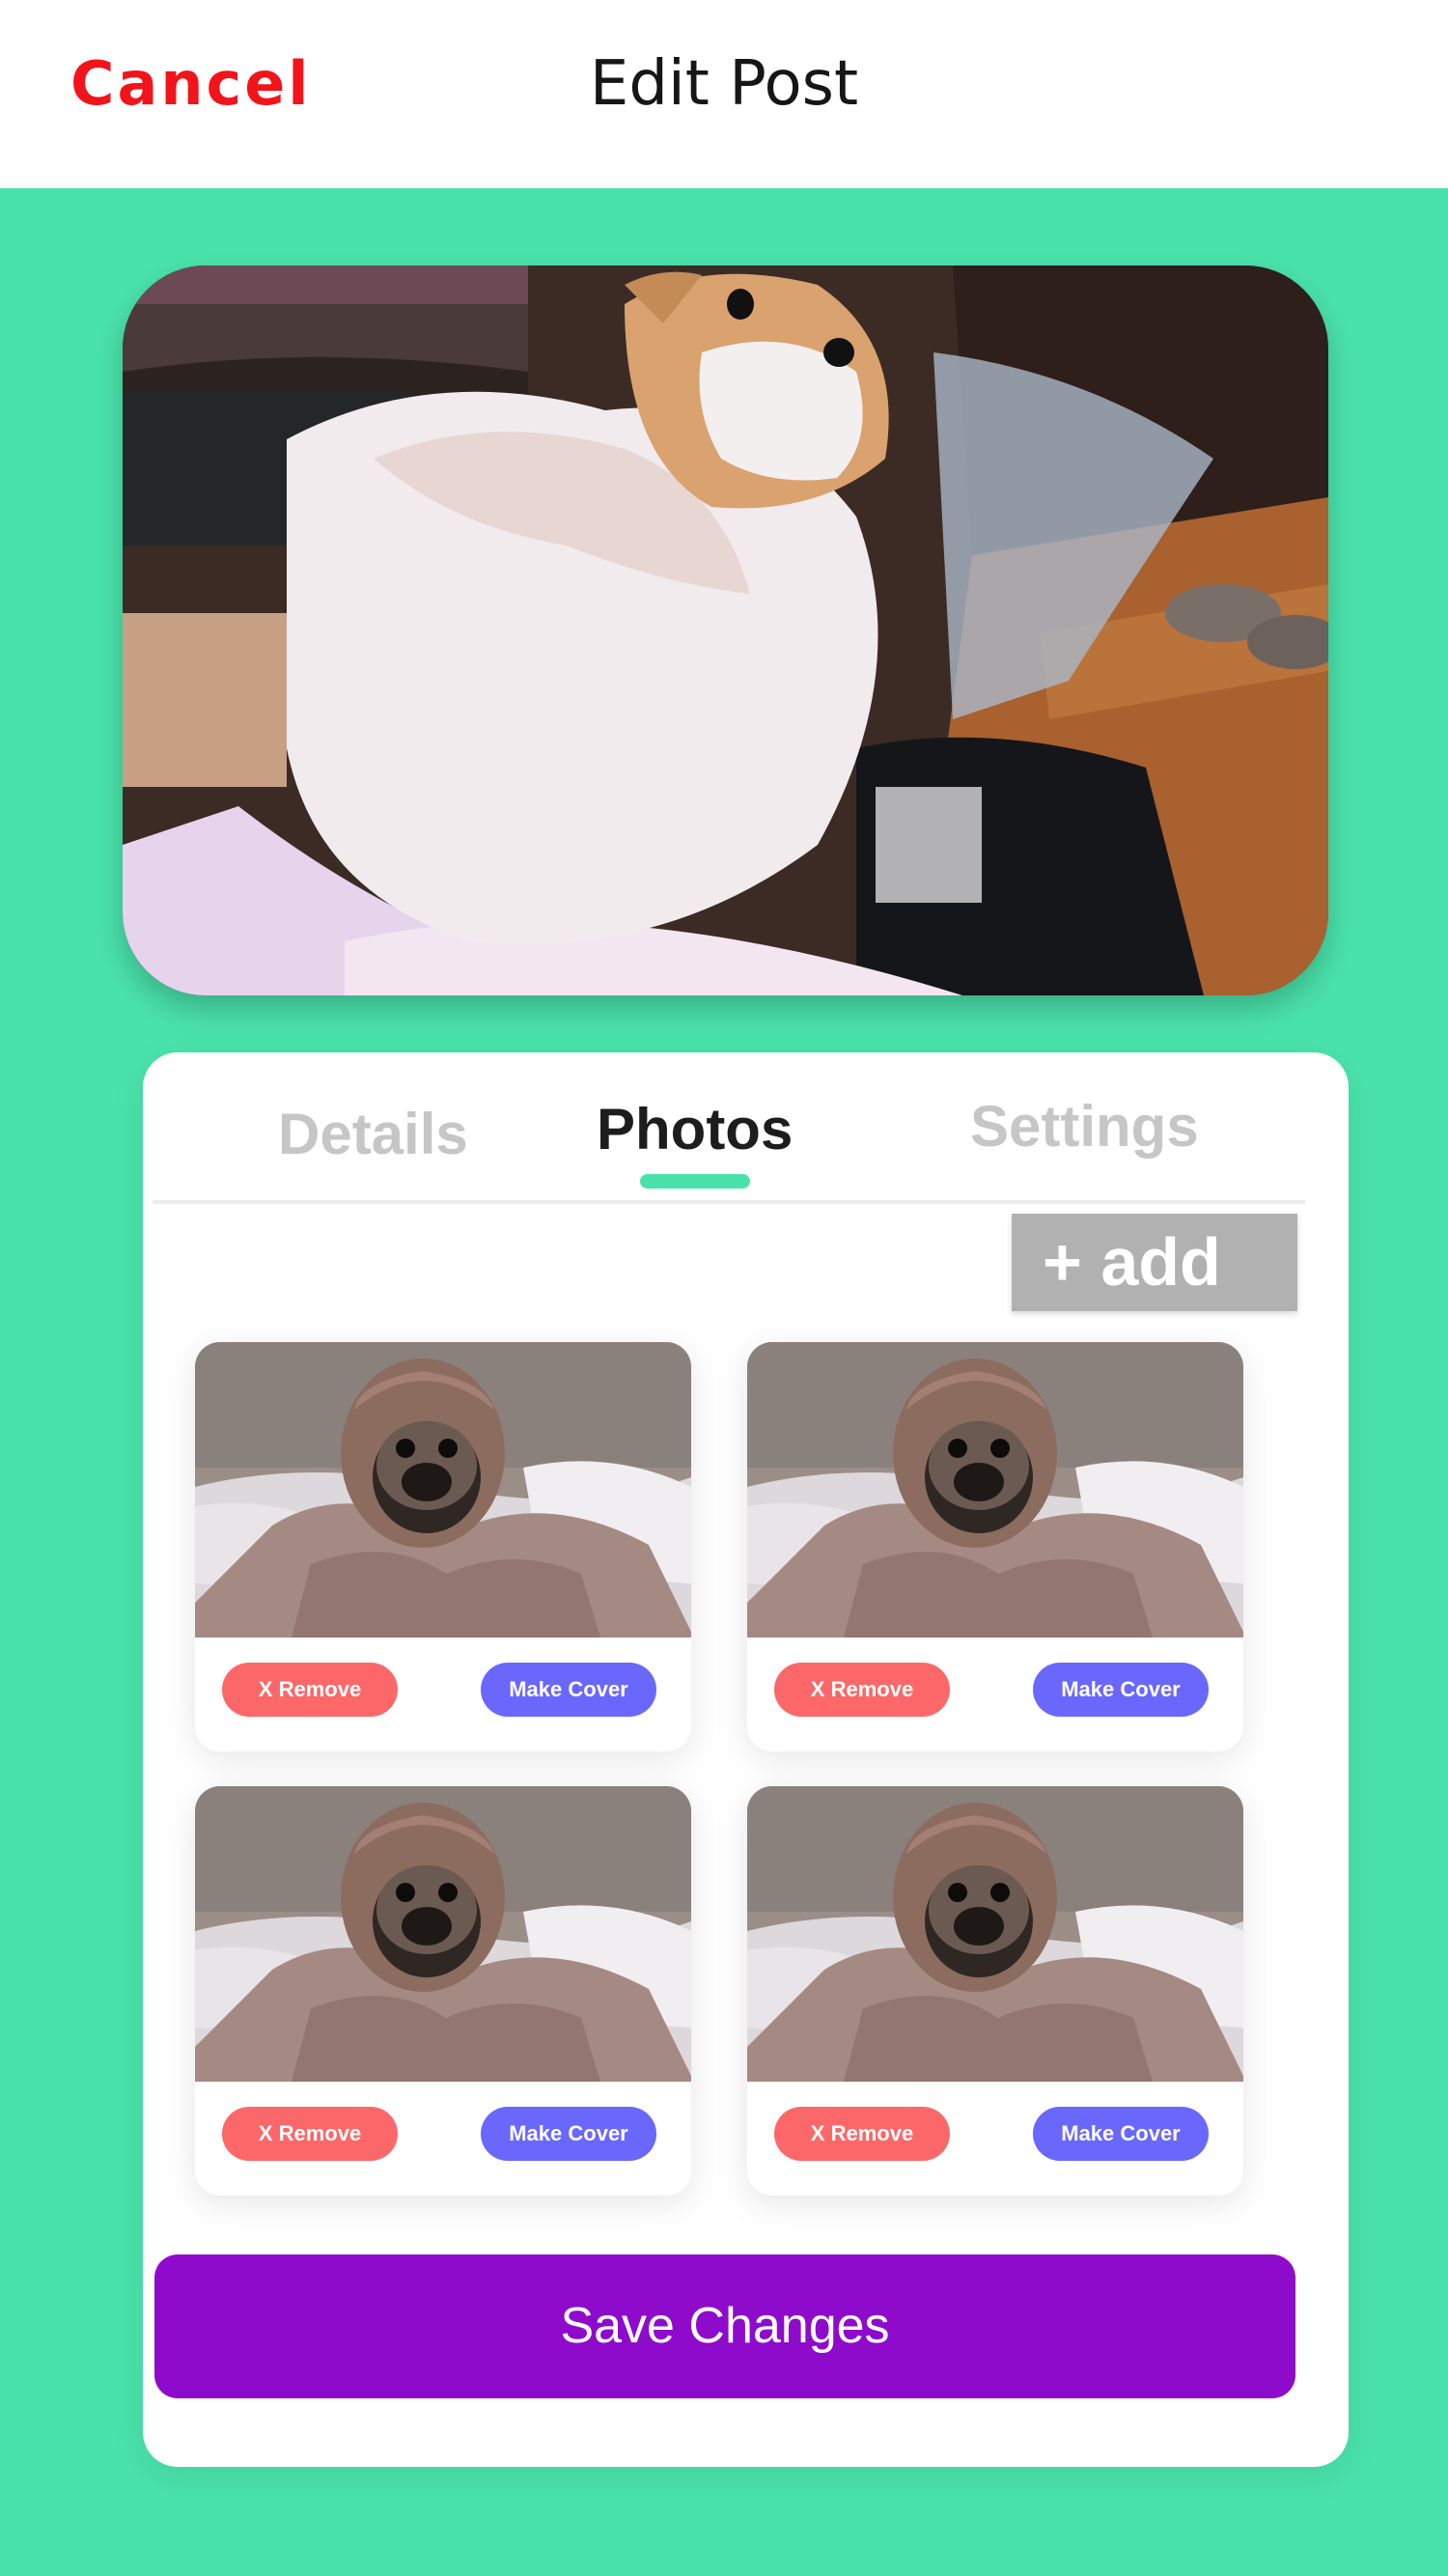 This screenshot has height=2576, width=1448. What do you see at coordinates (373, 1134) in the screenshot?
I see `tab-details: Details` at bounding box center [373, 1134].